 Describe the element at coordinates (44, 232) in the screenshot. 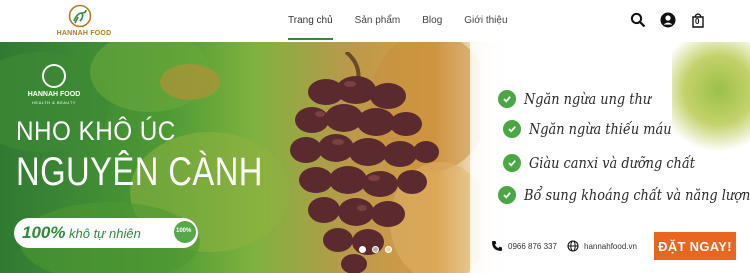

I see `natural-percent: 100%` at that location.